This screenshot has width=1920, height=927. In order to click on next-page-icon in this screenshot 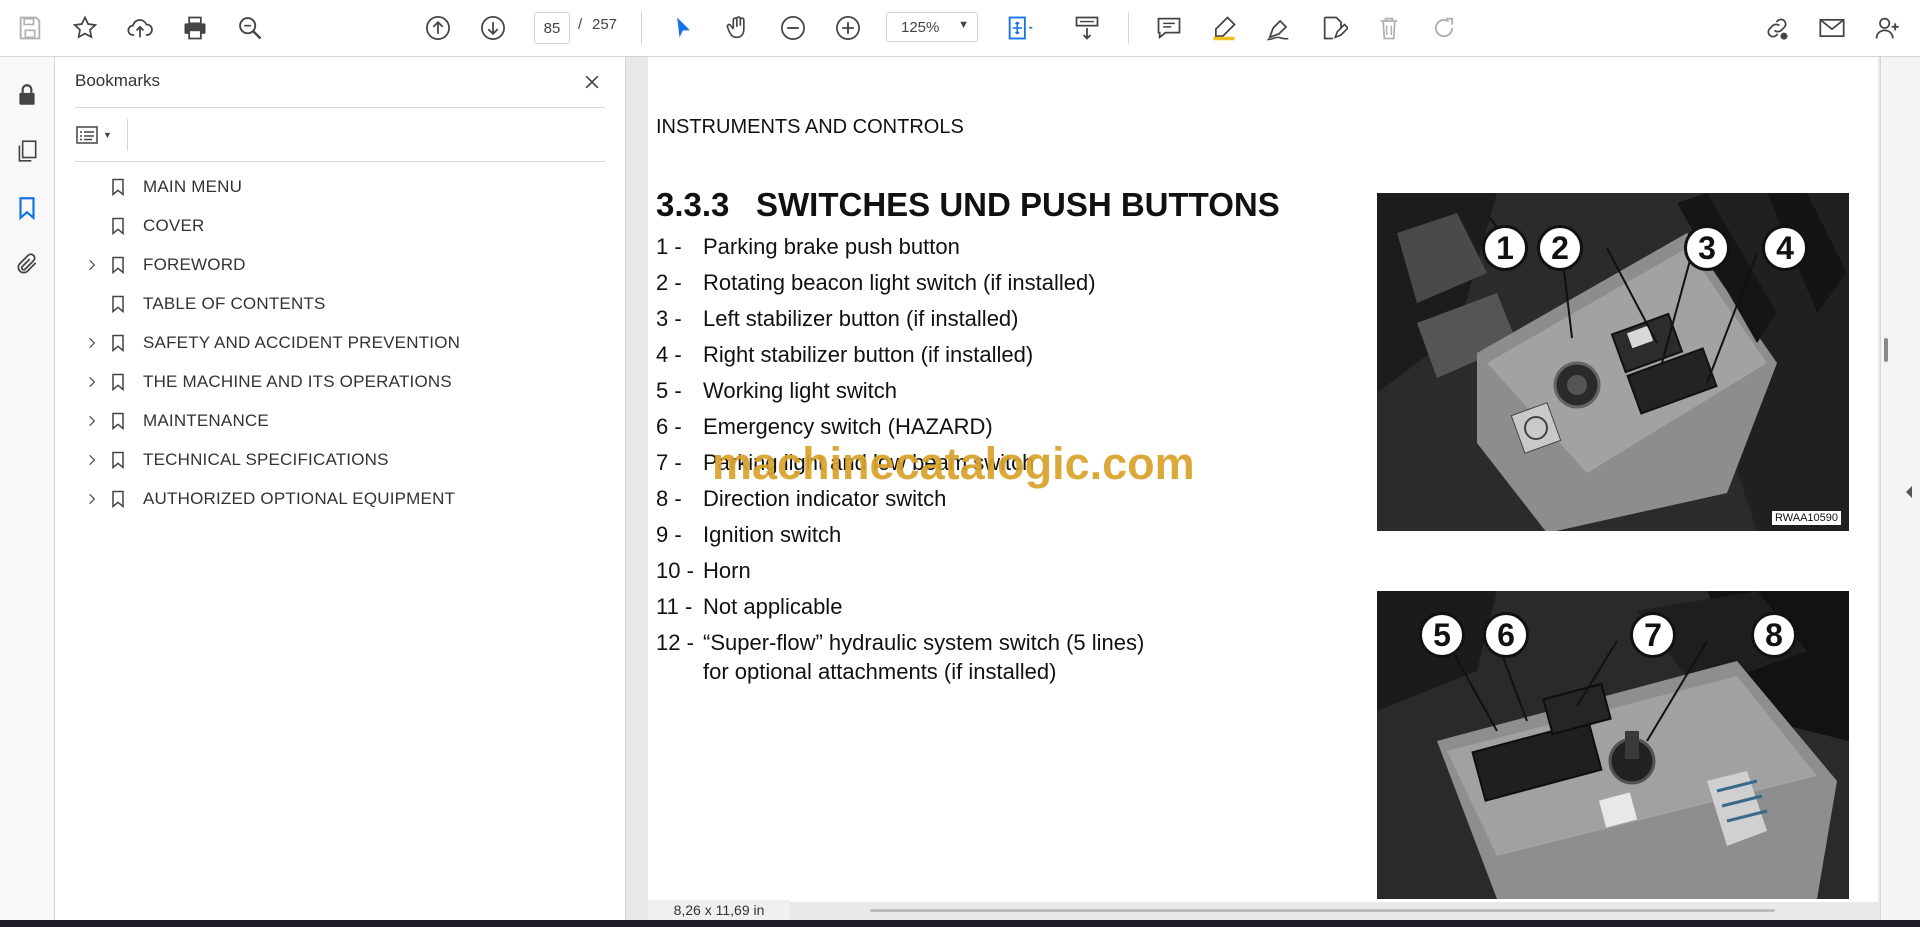, I will do `click(493, 28)`.